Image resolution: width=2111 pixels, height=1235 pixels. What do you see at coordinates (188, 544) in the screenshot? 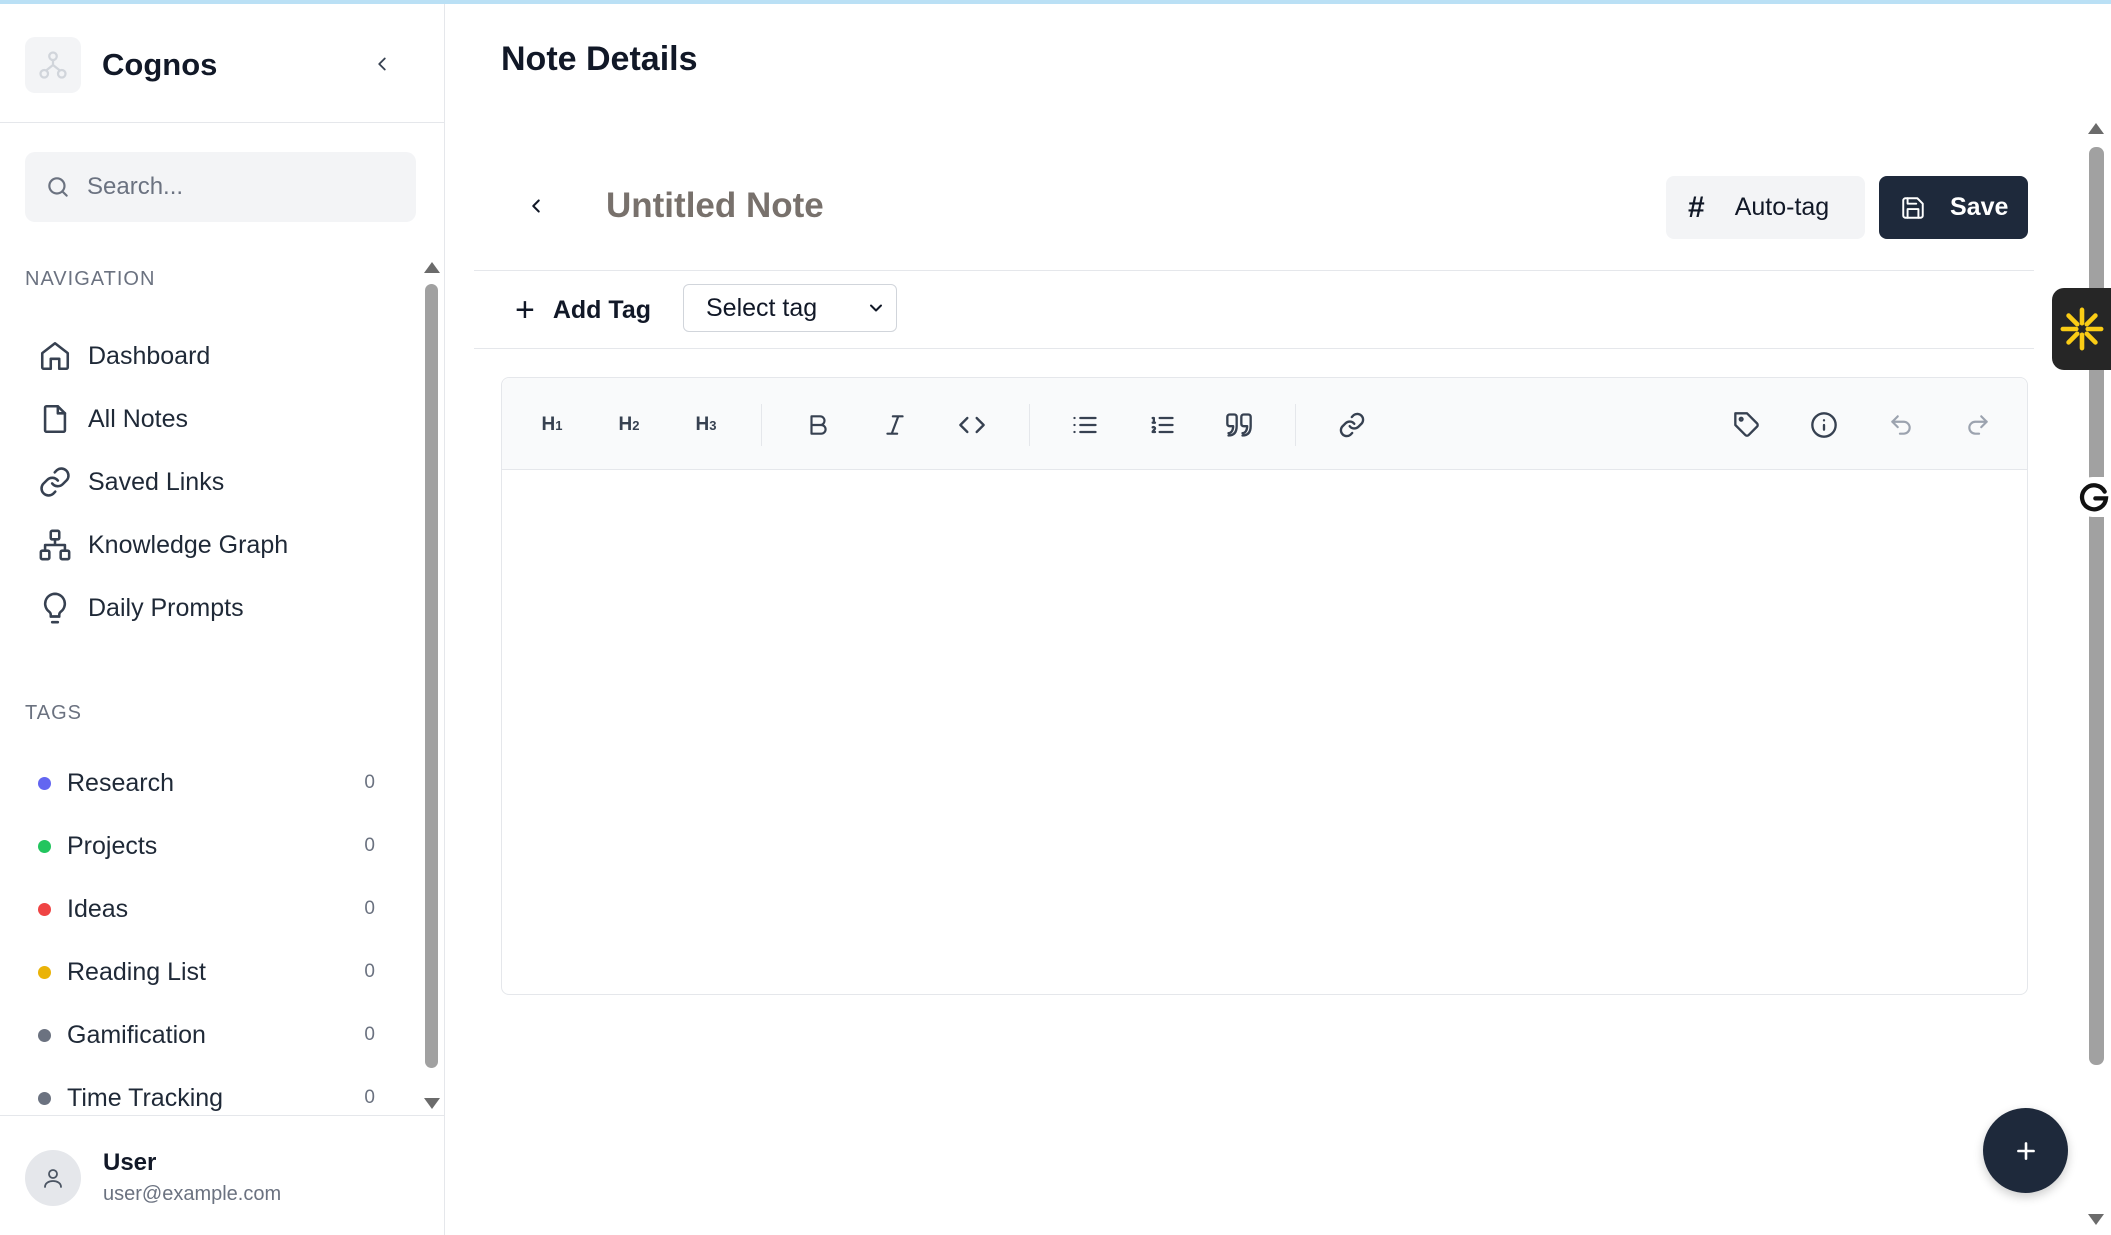
I see `nav-item-label: Knowledge Graph` at bounding box center [188, 544].